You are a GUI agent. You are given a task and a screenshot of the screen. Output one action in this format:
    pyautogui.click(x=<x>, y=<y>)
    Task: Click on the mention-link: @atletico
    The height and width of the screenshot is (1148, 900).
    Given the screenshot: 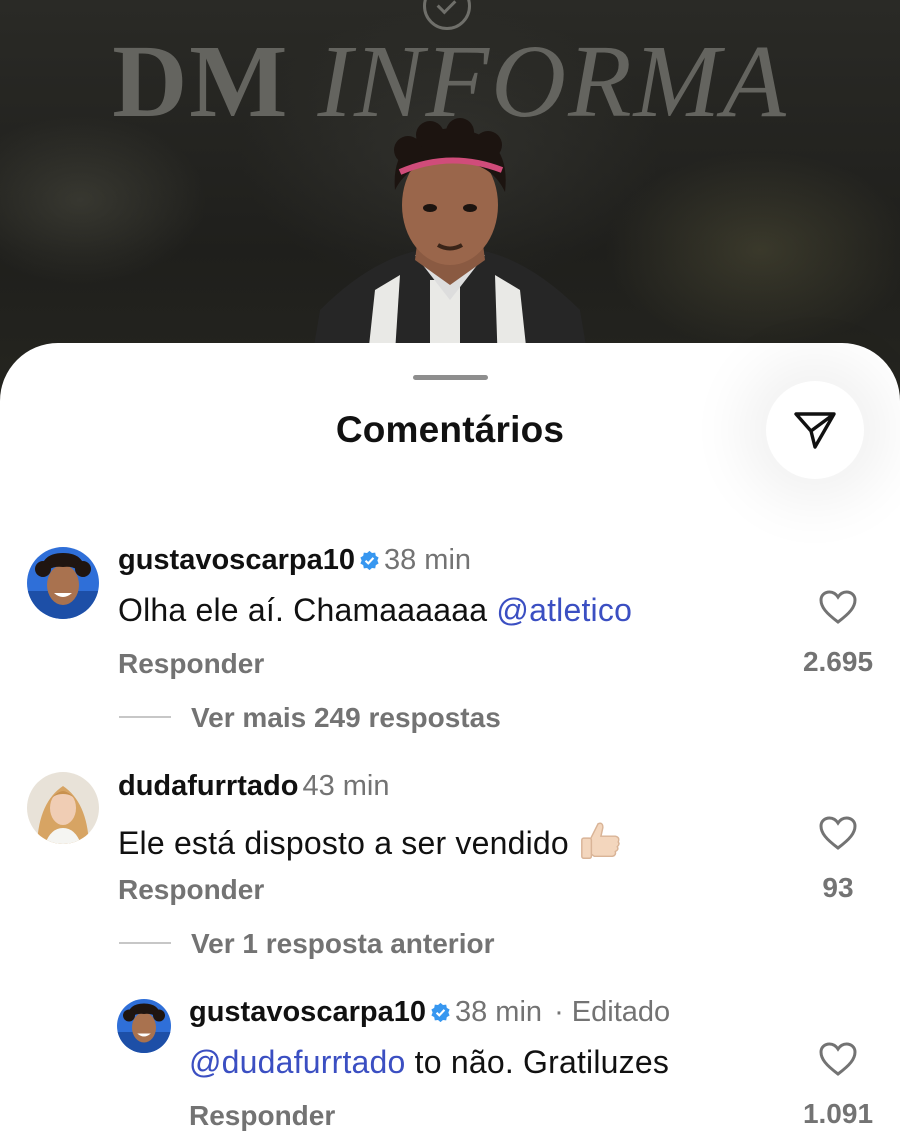 What is the action you would take?
    pyautogui.click(x=564, y=610)
    